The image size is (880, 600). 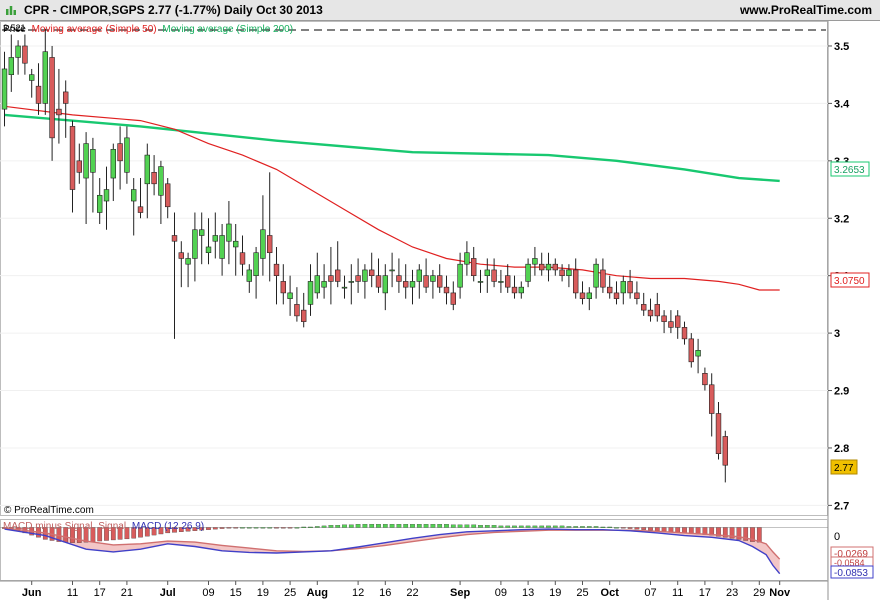 I want to click on site-url: www.ProRealTime.com, so click(x=806, y=10).